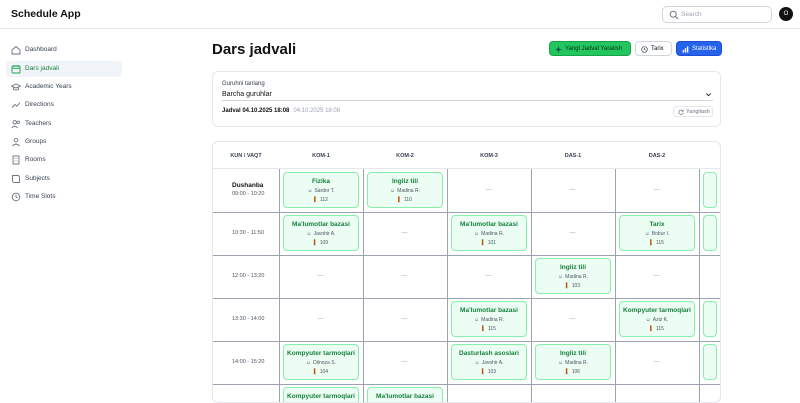 Image resolution: width=800 pixels, height=403 pixels. I want to click on graduation-cap-icon, so click(16, 87).